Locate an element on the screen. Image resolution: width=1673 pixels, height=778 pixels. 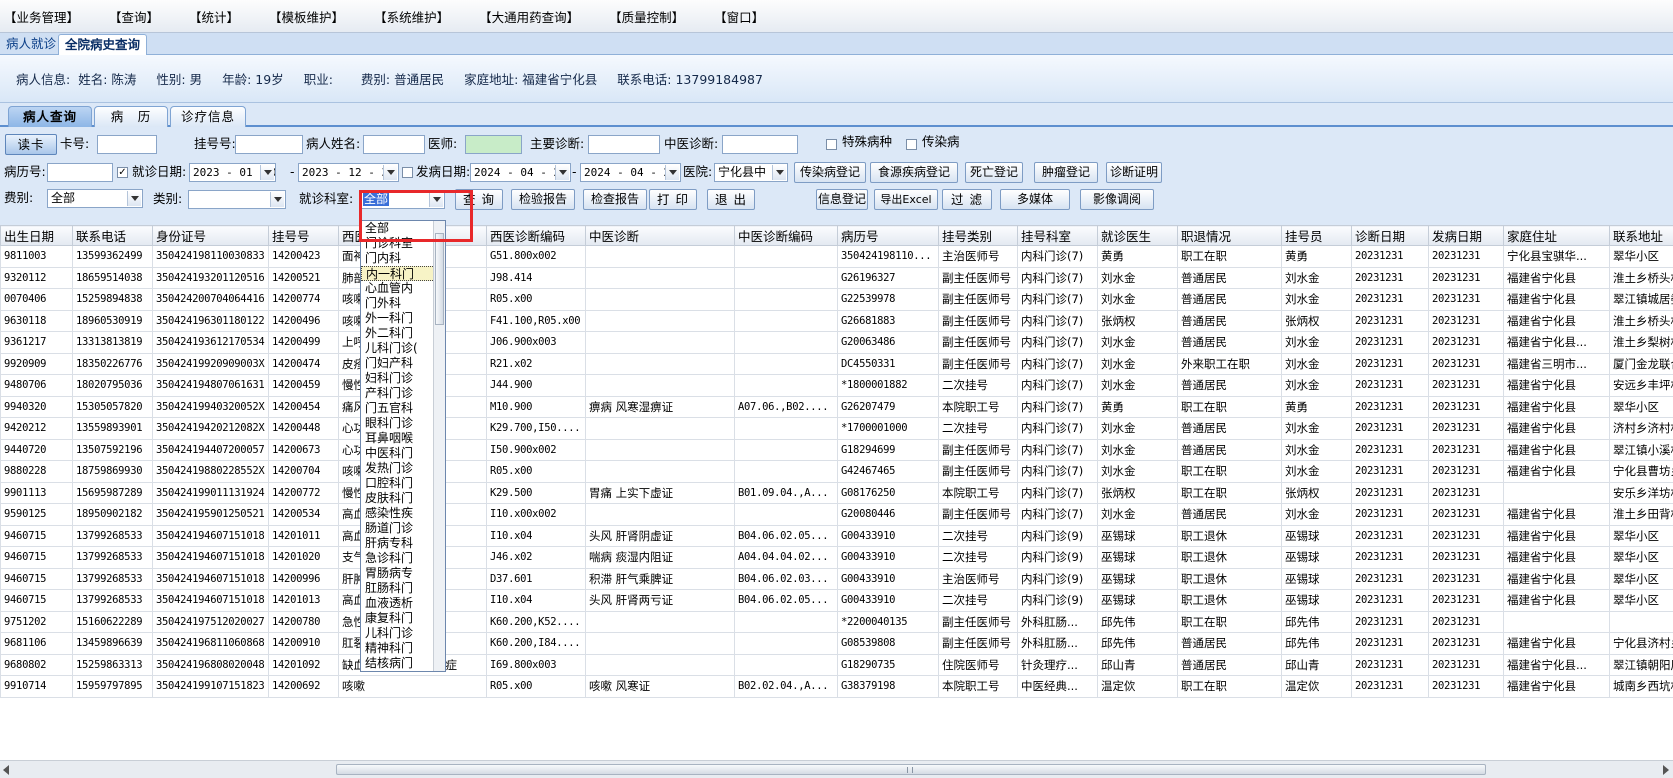
column-header: 联系电话 is located at coordinates (112, 235).